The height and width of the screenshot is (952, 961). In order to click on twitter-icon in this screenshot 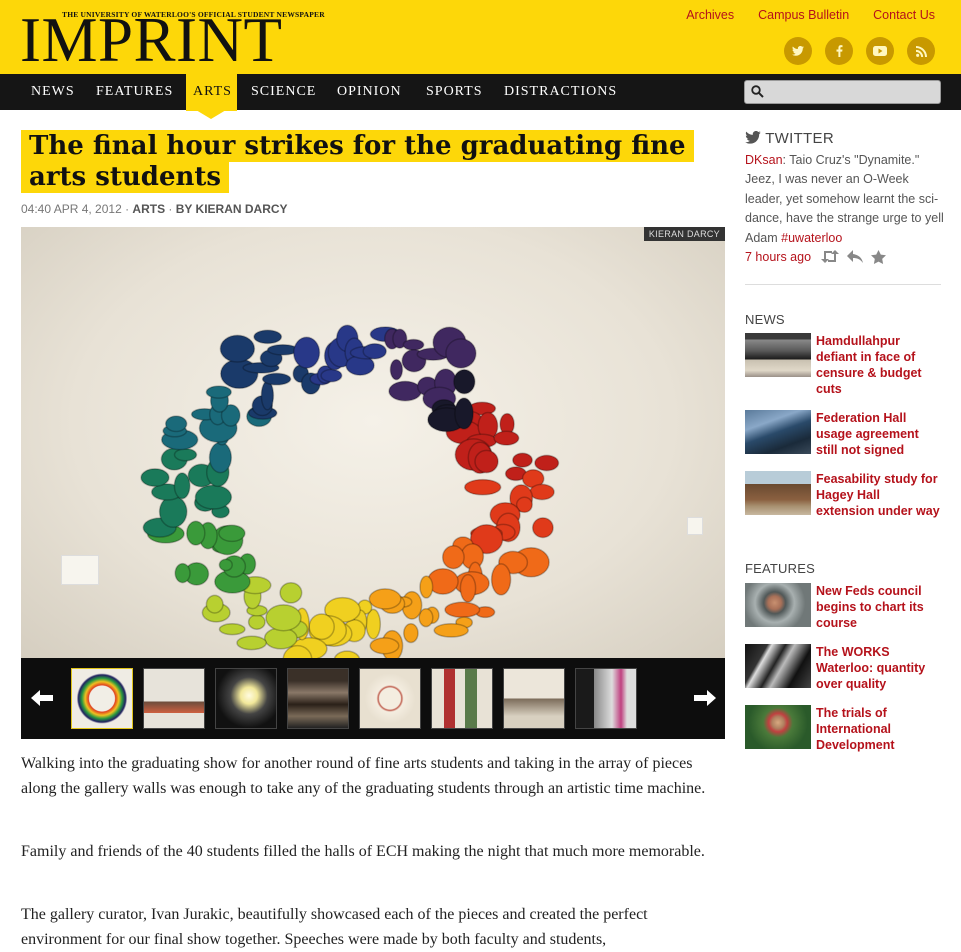, I will do `click(798, 51)`.